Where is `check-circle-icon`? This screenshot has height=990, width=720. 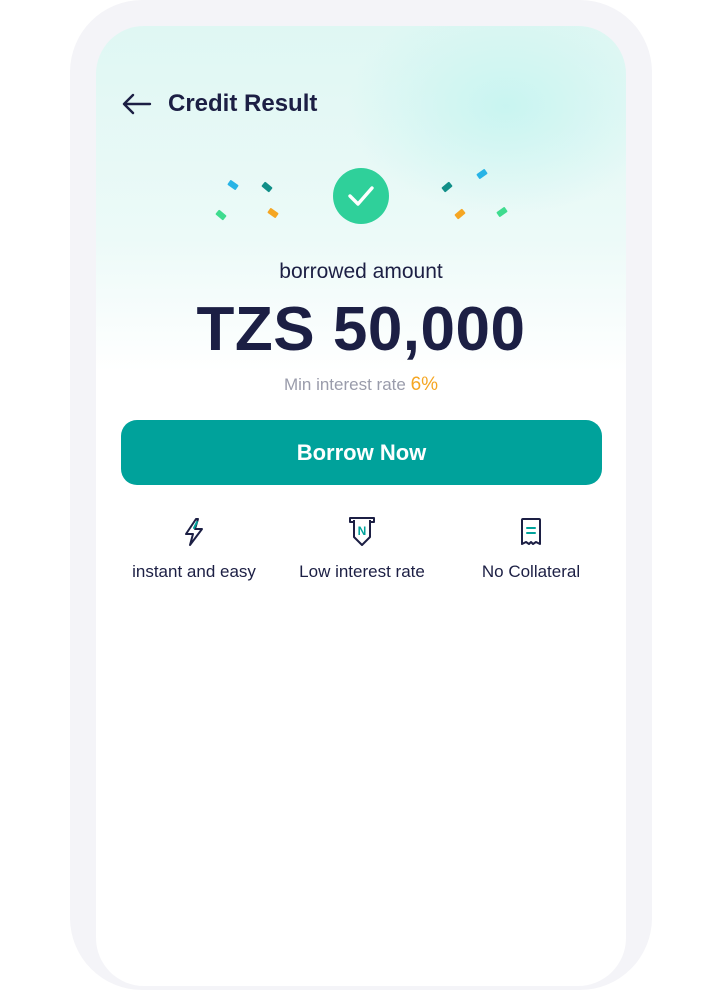 check-circle-icon is located at coordinates (361, 196).